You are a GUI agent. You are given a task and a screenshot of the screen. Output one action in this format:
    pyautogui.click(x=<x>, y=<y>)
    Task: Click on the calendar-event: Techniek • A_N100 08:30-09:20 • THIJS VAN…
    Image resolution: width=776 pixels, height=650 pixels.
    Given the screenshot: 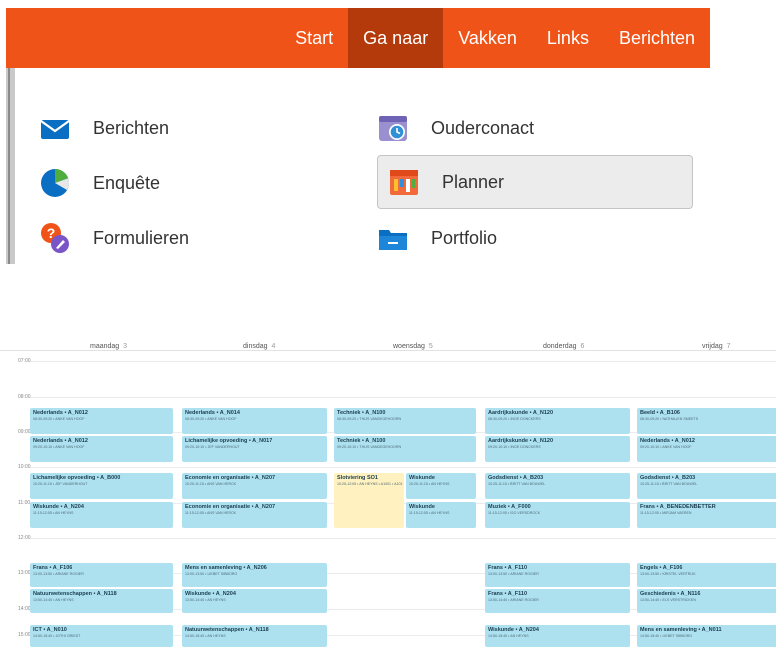 What is the action you would take?
    pyautogui.click(x=405, y=421)
    